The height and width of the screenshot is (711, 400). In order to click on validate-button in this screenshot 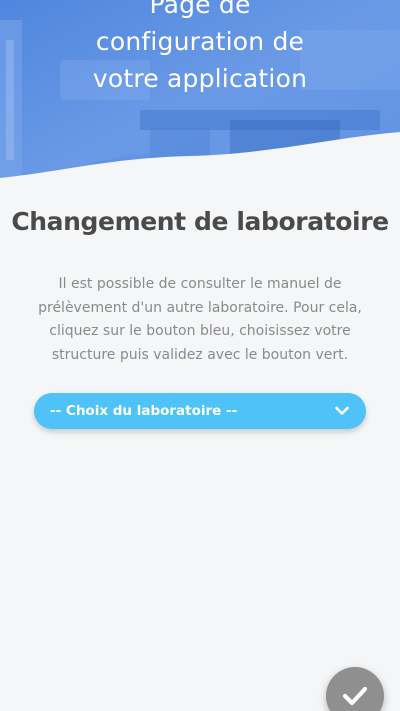, I will do `click(355, 689)`.